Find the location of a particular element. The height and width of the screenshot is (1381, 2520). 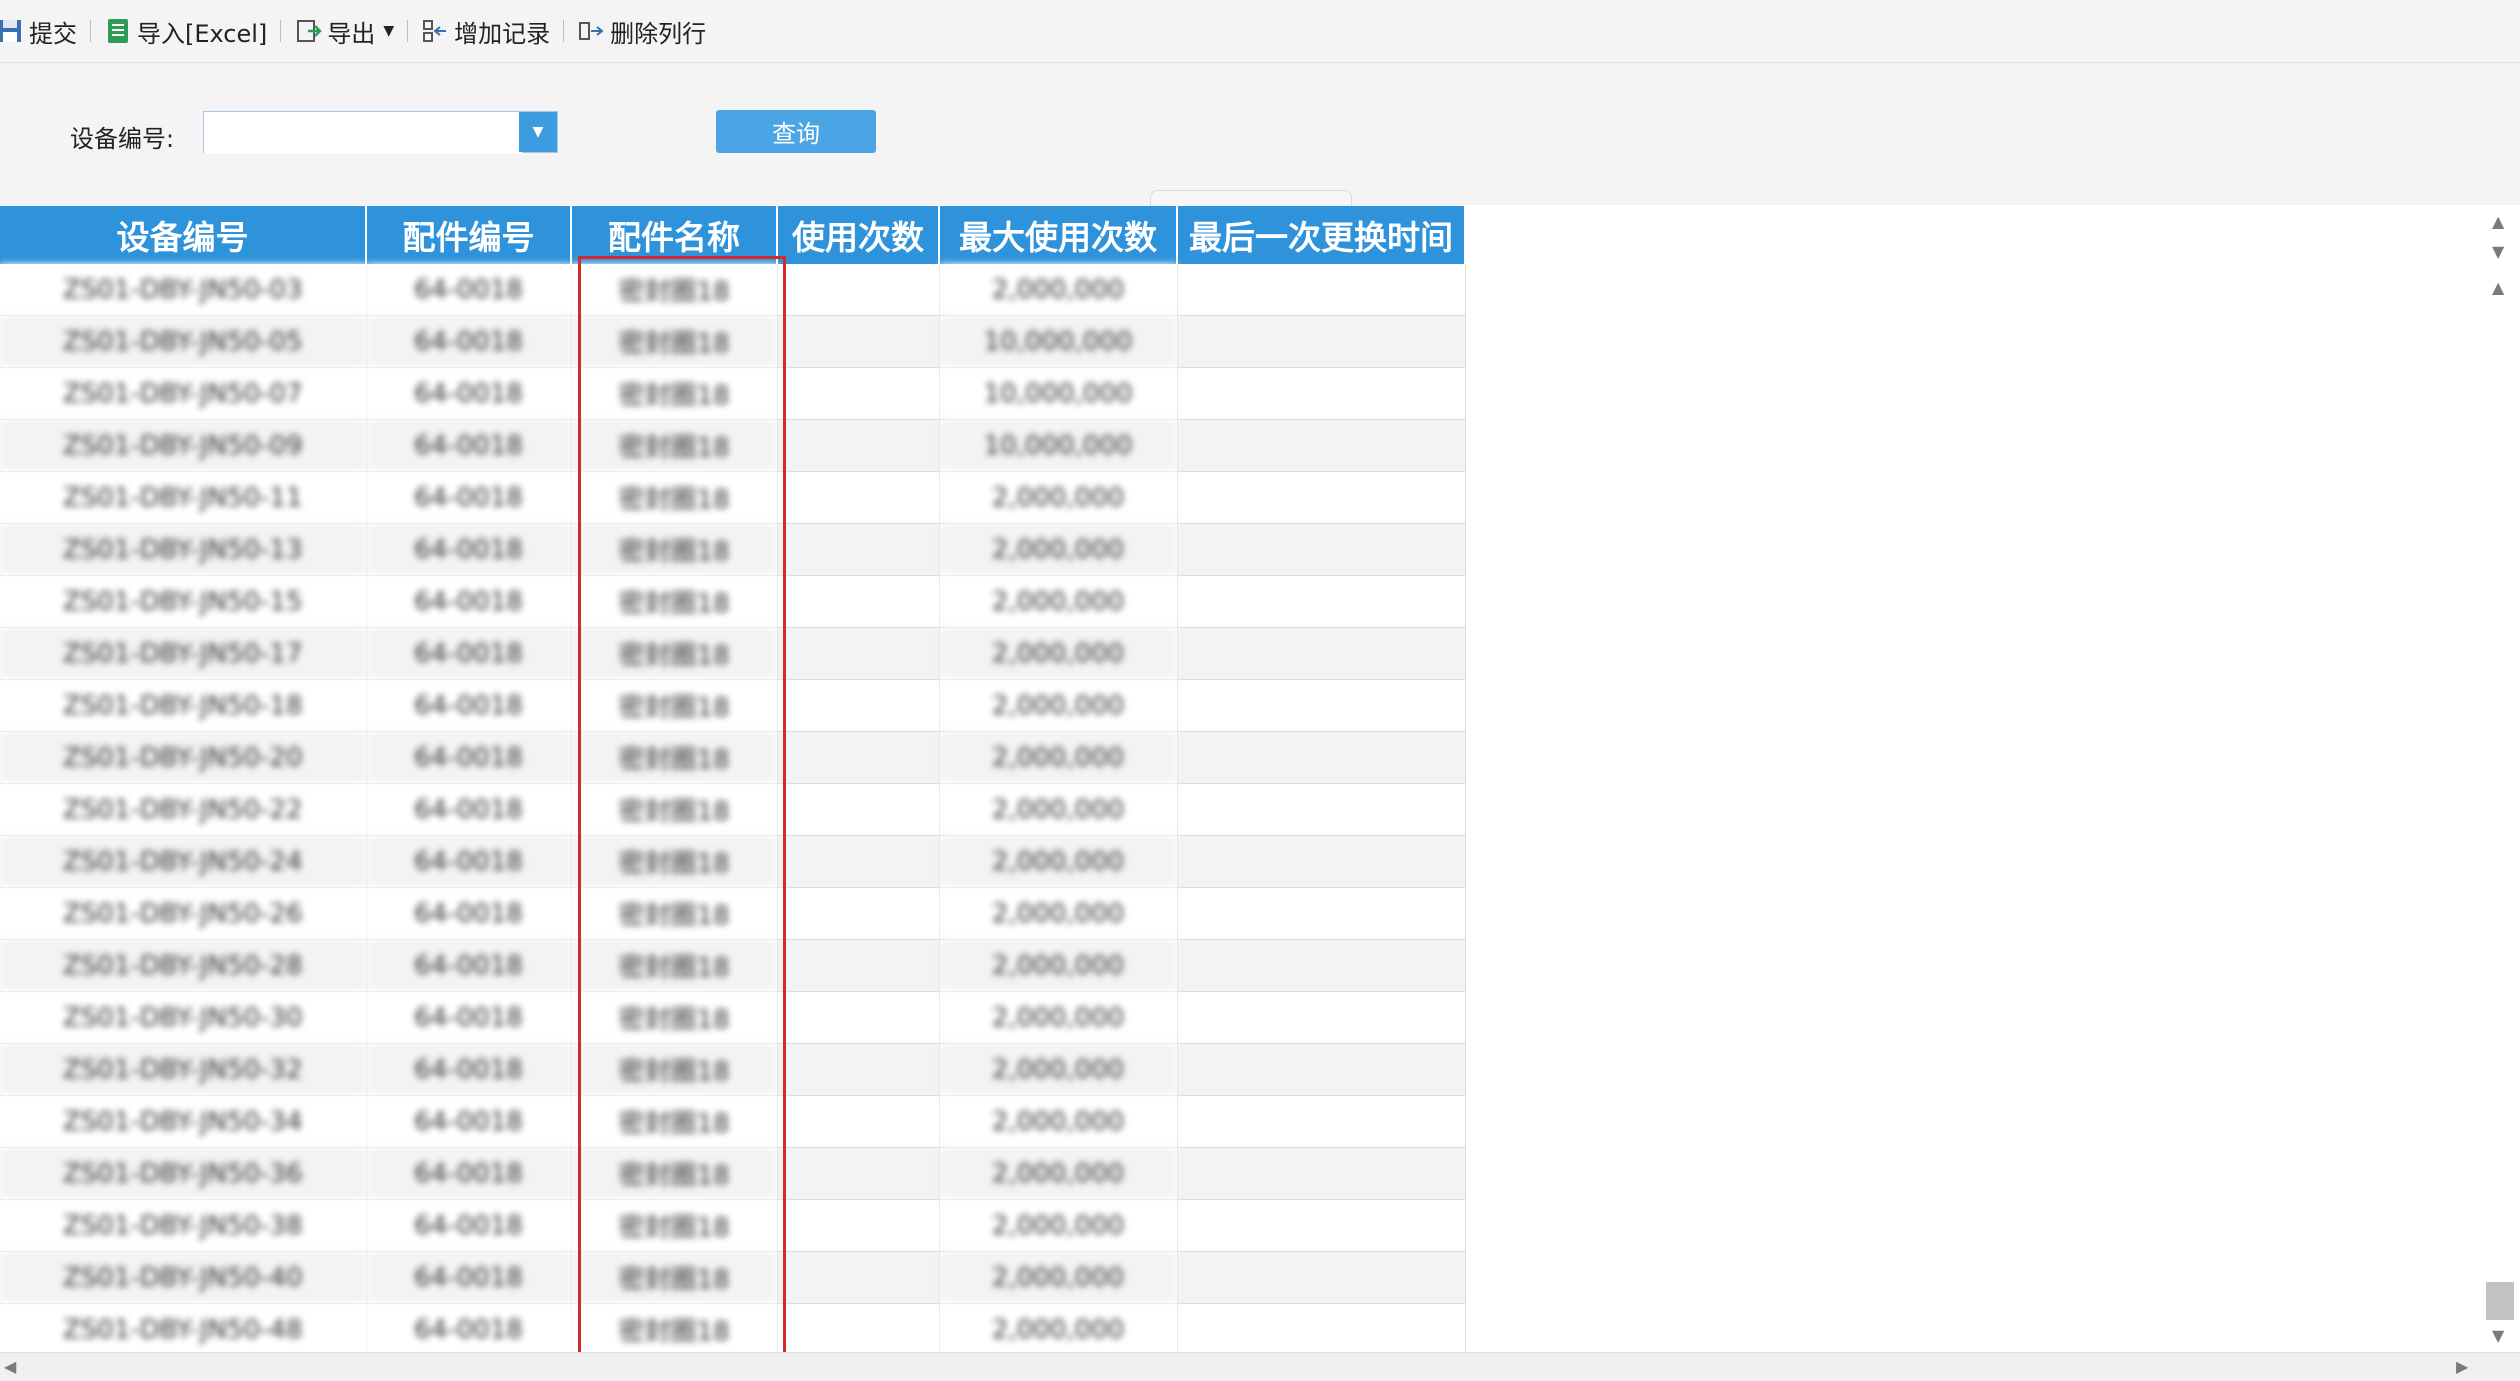

scroll-left-icon: ◀ is located at coordinates (10, 1366).